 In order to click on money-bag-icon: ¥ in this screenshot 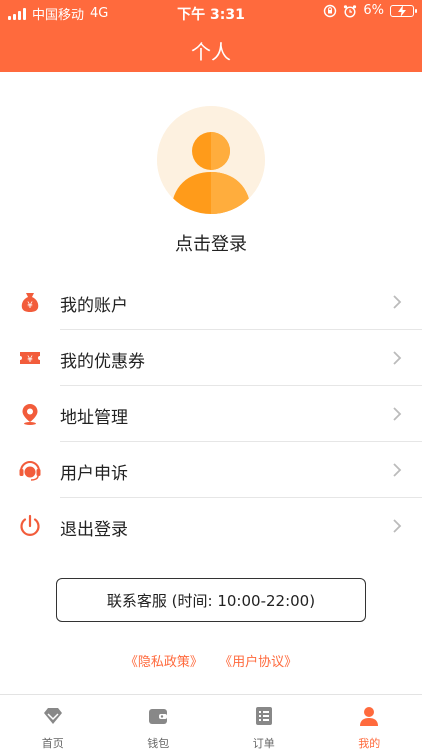, I will do `click(30, 302)`.